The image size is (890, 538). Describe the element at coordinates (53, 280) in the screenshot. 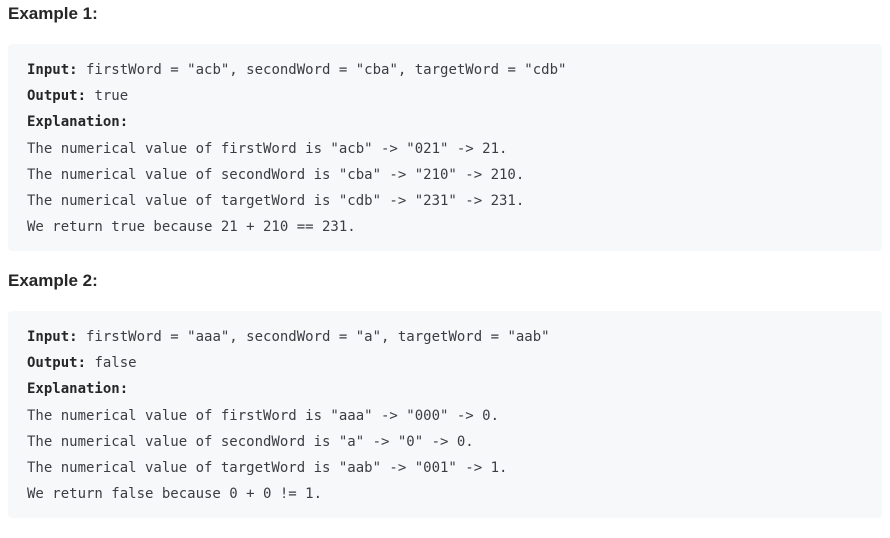

I see `example-2-title: Example 2:` at that location.